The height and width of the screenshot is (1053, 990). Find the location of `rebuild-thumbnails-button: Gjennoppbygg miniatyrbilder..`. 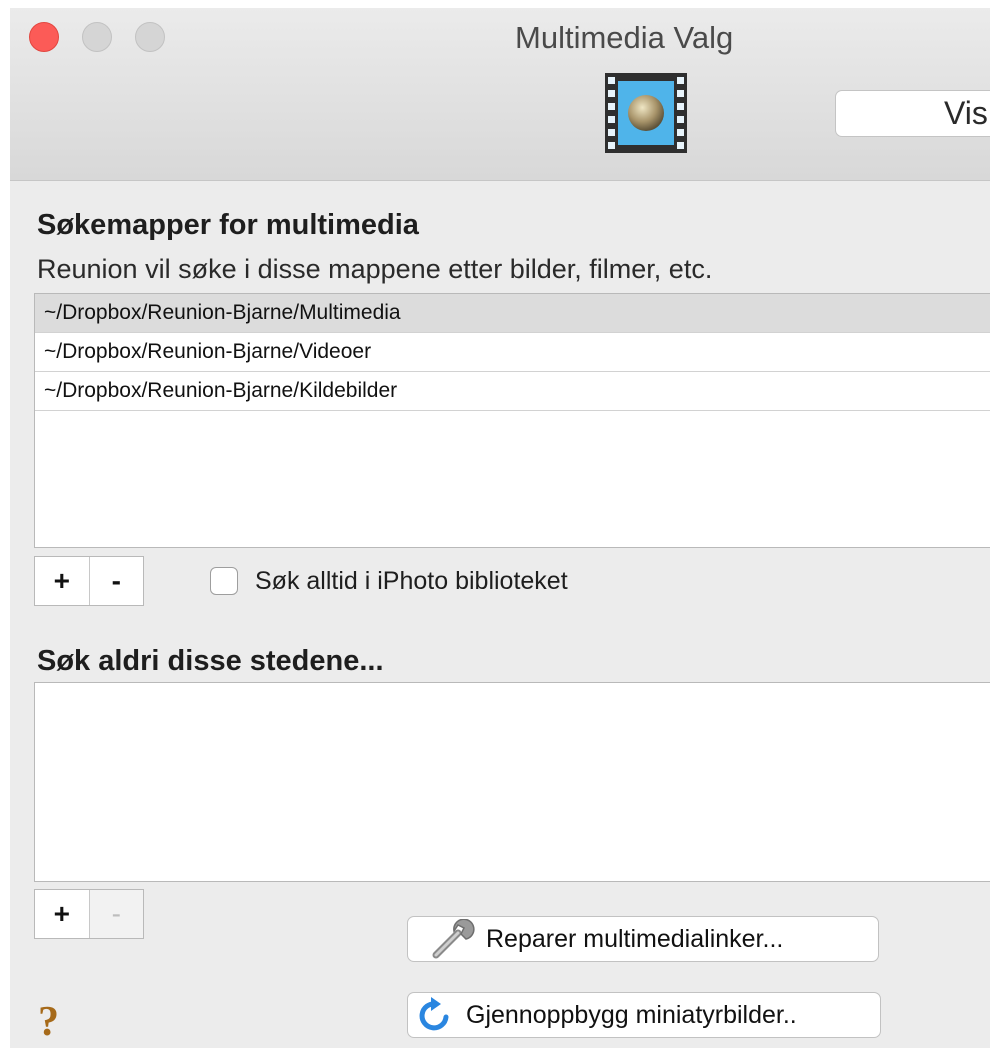

rebuild-thumbnails-button: Gjennoppbygg miniatyrbilder.. is located at coordinates (644, 1015).